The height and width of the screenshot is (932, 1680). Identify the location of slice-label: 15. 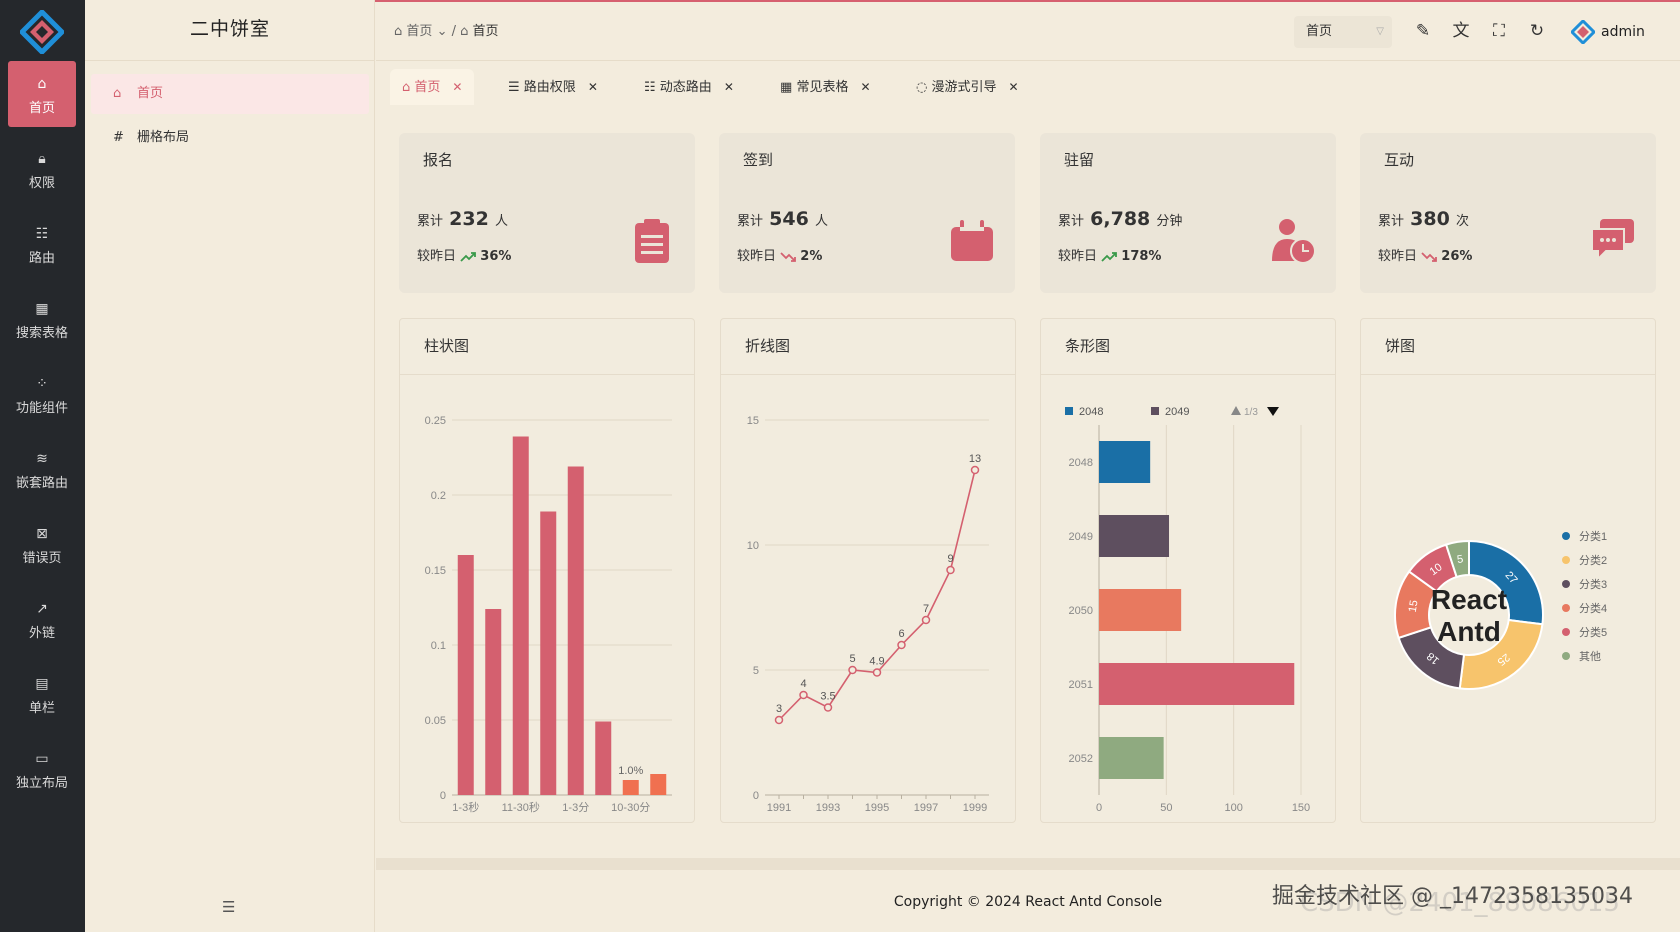
(1414, 606).